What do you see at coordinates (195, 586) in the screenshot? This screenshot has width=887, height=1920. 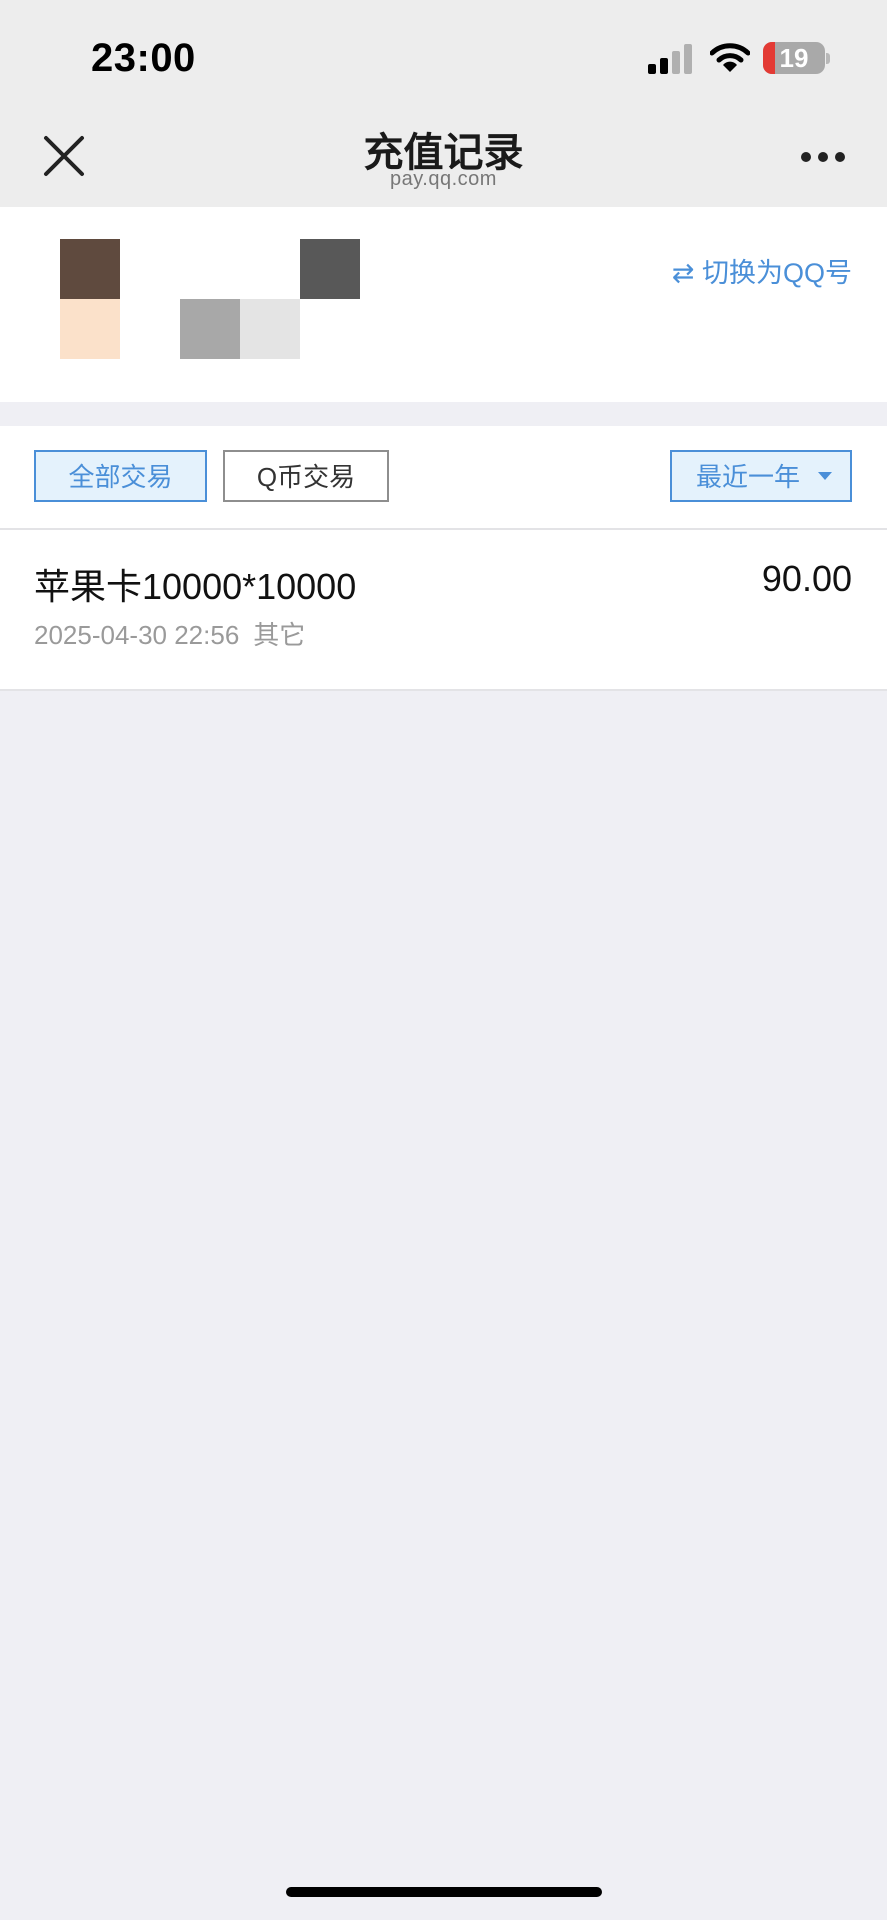 I see `record-title: 苹果卡10000*10000` at bounding box center [195, 586].